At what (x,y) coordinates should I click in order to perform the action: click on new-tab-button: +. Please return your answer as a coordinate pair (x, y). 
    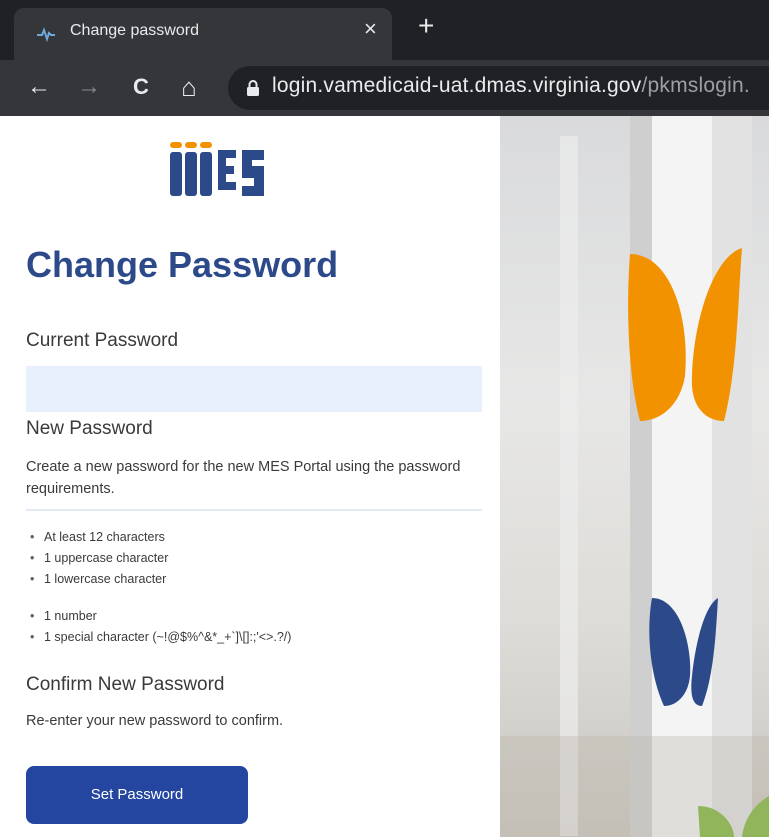
    Looking at the image, I should click on (426, 26).